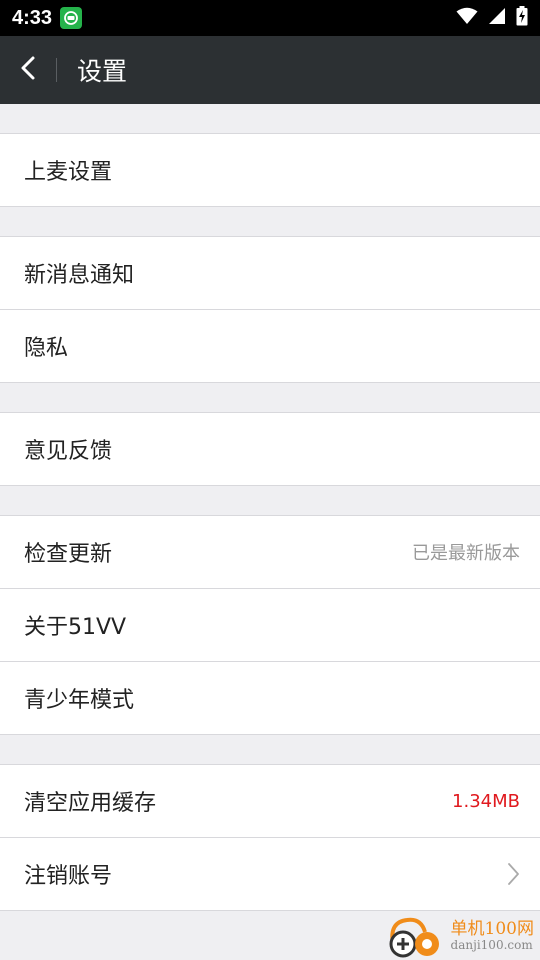  Describe the element at coordinates (270, 698) in the screenshot. I see `teen-mode-row: 青少年模式` at that location.